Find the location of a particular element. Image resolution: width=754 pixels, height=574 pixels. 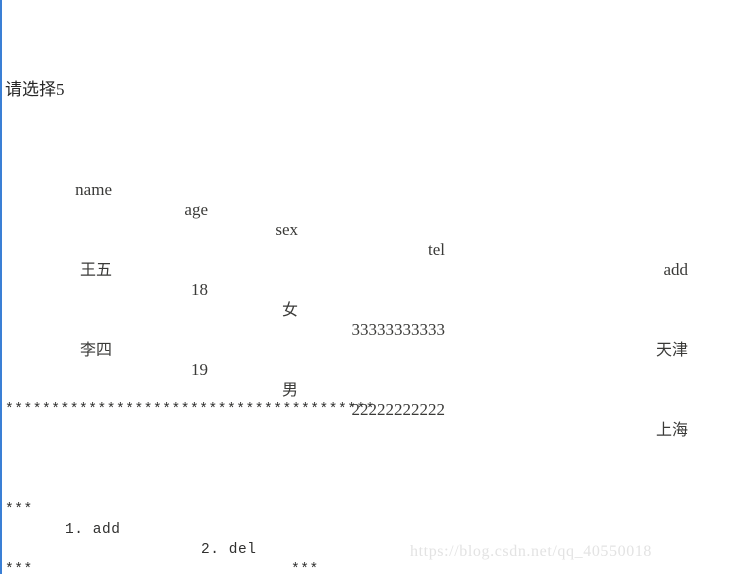

table-header-name: name is located at coordinates (93, 189).